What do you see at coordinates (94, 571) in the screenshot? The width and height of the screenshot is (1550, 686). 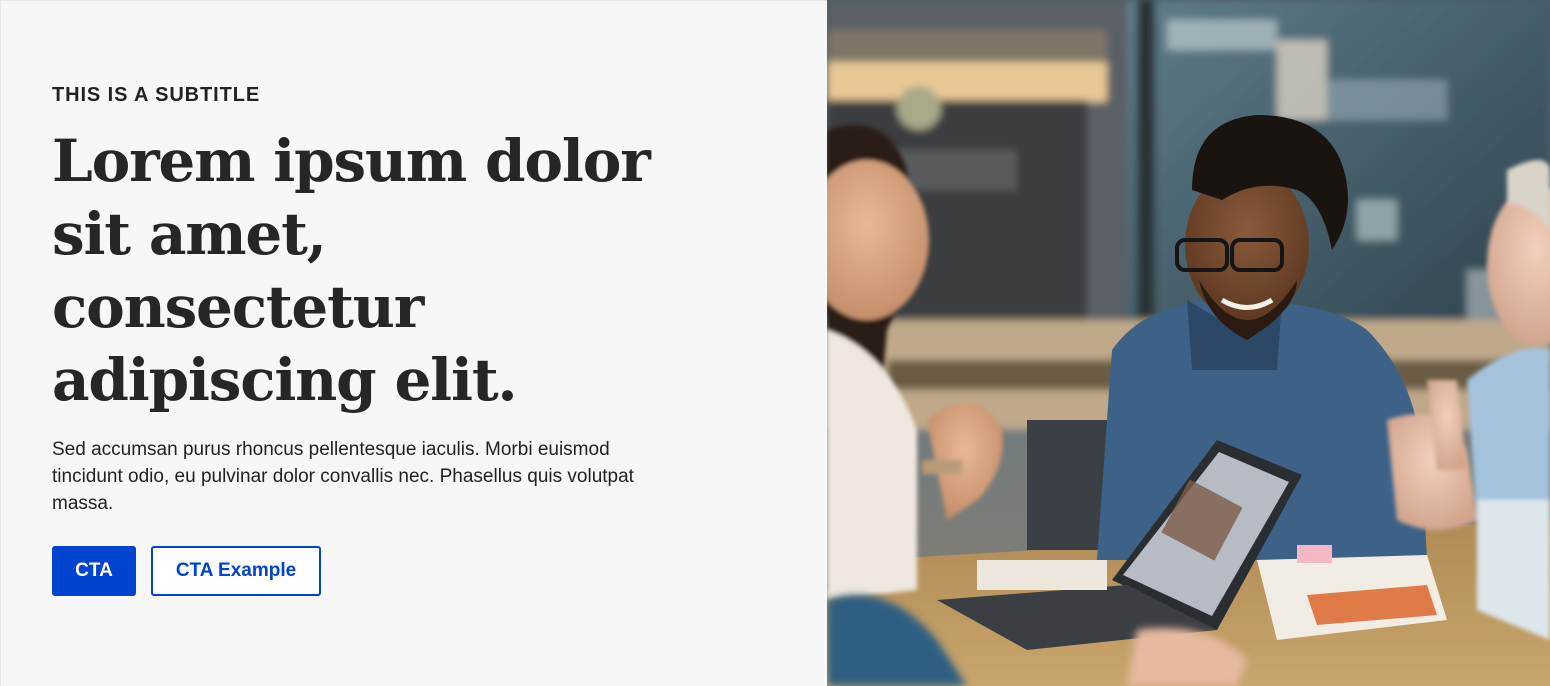 I see `primary-cta-button: CTA` at bounding box center [94, 571].